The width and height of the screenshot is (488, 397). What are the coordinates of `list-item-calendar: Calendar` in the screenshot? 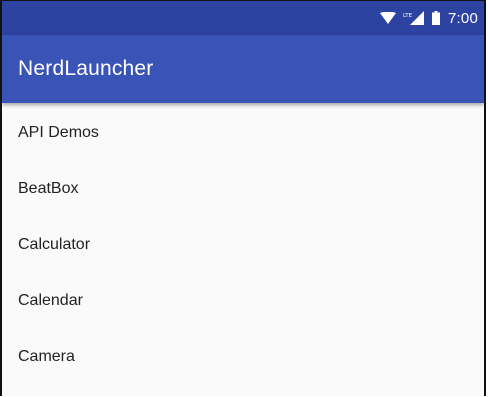 It's located at (243, 301).